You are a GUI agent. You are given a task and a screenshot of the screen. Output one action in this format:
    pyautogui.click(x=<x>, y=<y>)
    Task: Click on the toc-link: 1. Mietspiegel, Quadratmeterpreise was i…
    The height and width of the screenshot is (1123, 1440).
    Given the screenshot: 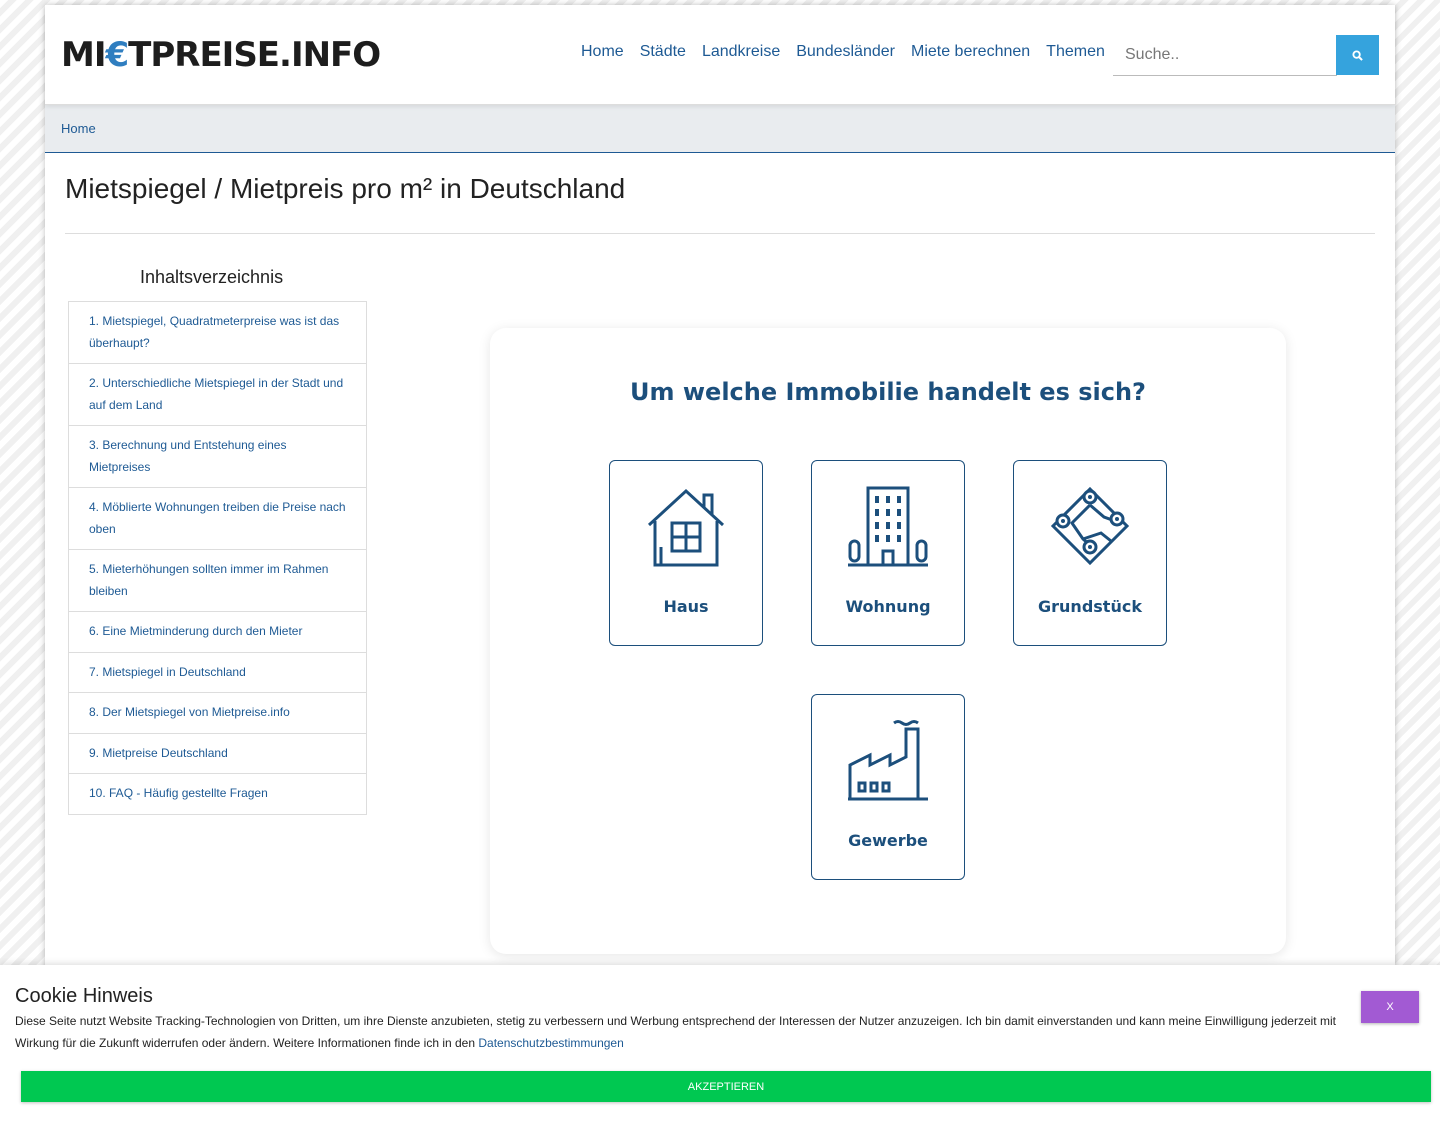 What is the action you would take?
    pyautogui.click(x=214, y=332)
    